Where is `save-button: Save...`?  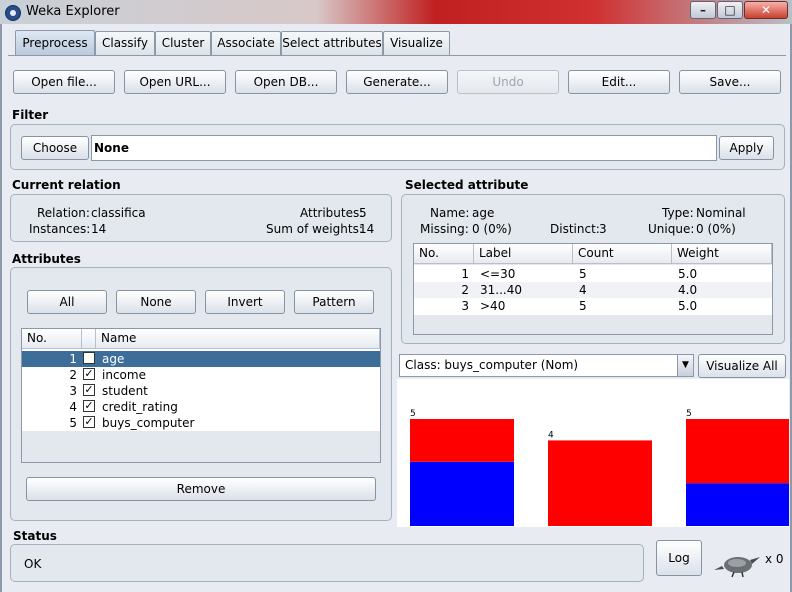
save-button: Save... is located at coordinates (730, 82).